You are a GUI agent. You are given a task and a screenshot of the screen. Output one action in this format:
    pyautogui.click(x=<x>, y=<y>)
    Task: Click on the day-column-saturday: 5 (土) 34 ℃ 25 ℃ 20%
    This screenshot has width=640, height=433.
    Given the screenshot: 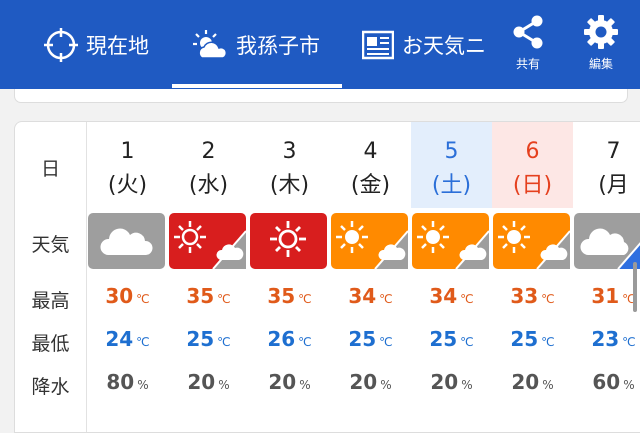 What is the action you would take?
    pyautogui.click(x=451, y=277)
    